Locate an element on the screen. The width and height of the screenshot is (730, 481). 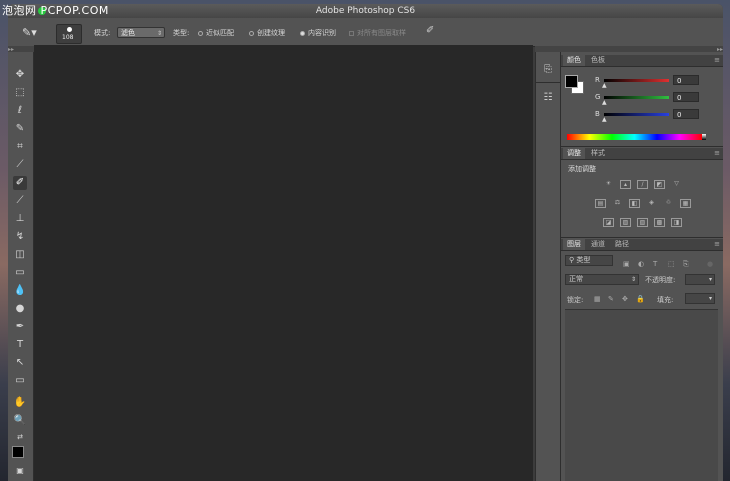
spot-healing-brush-icon: ✎▾ is located at coordinates (29, 32).